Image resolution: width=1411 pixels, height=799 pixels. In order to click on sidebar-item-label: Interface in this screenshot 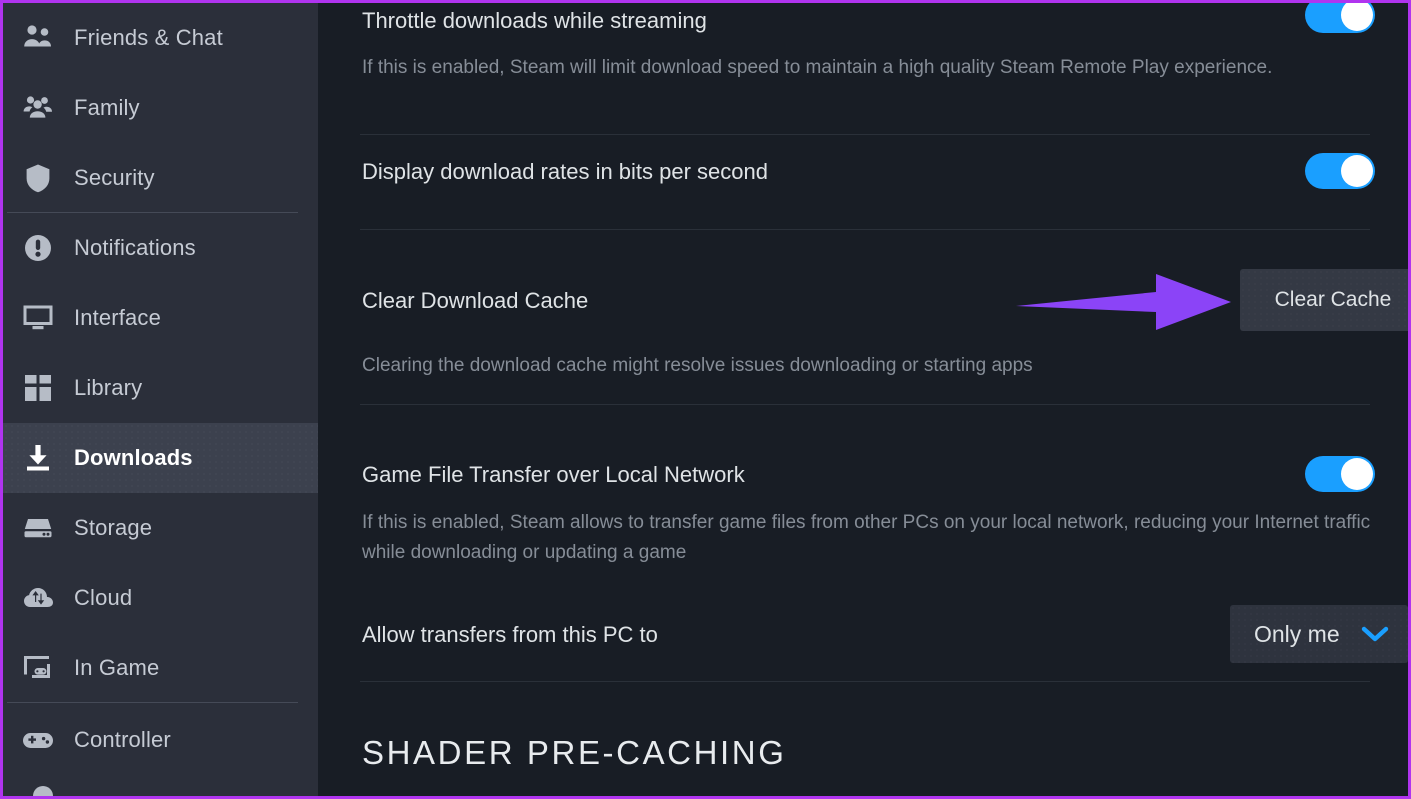, I will do `click(117, 317)`.